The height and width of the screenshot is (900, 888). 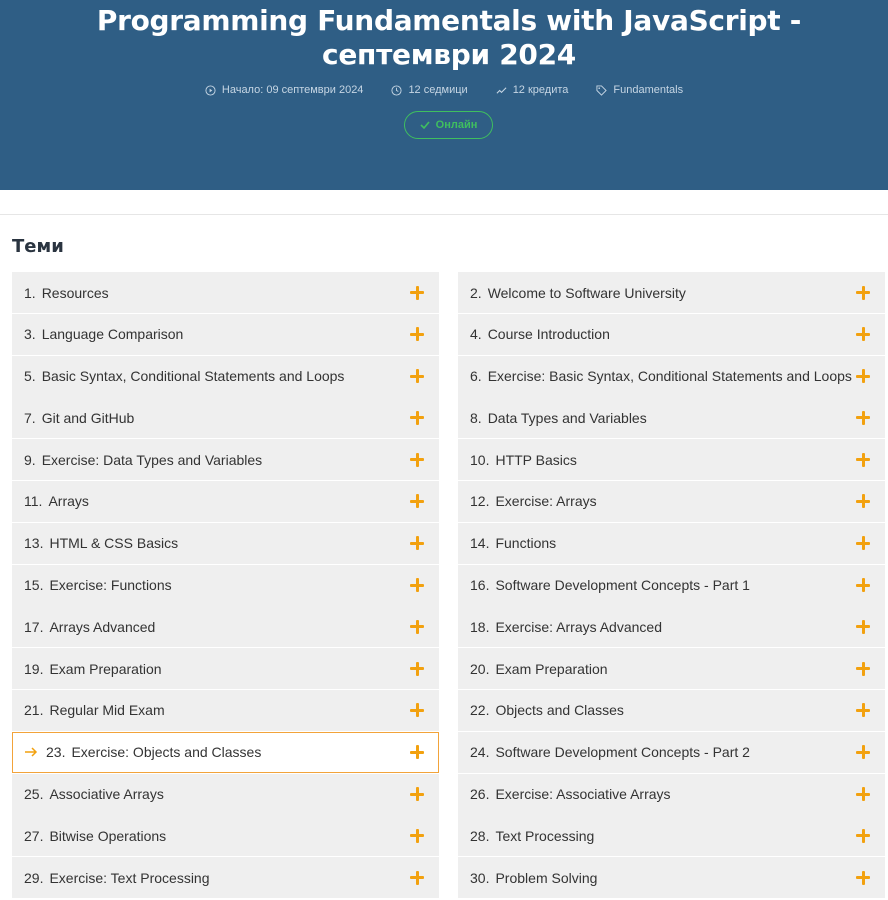 I want to click on topic-number: 5., so click(x=30, y=376).